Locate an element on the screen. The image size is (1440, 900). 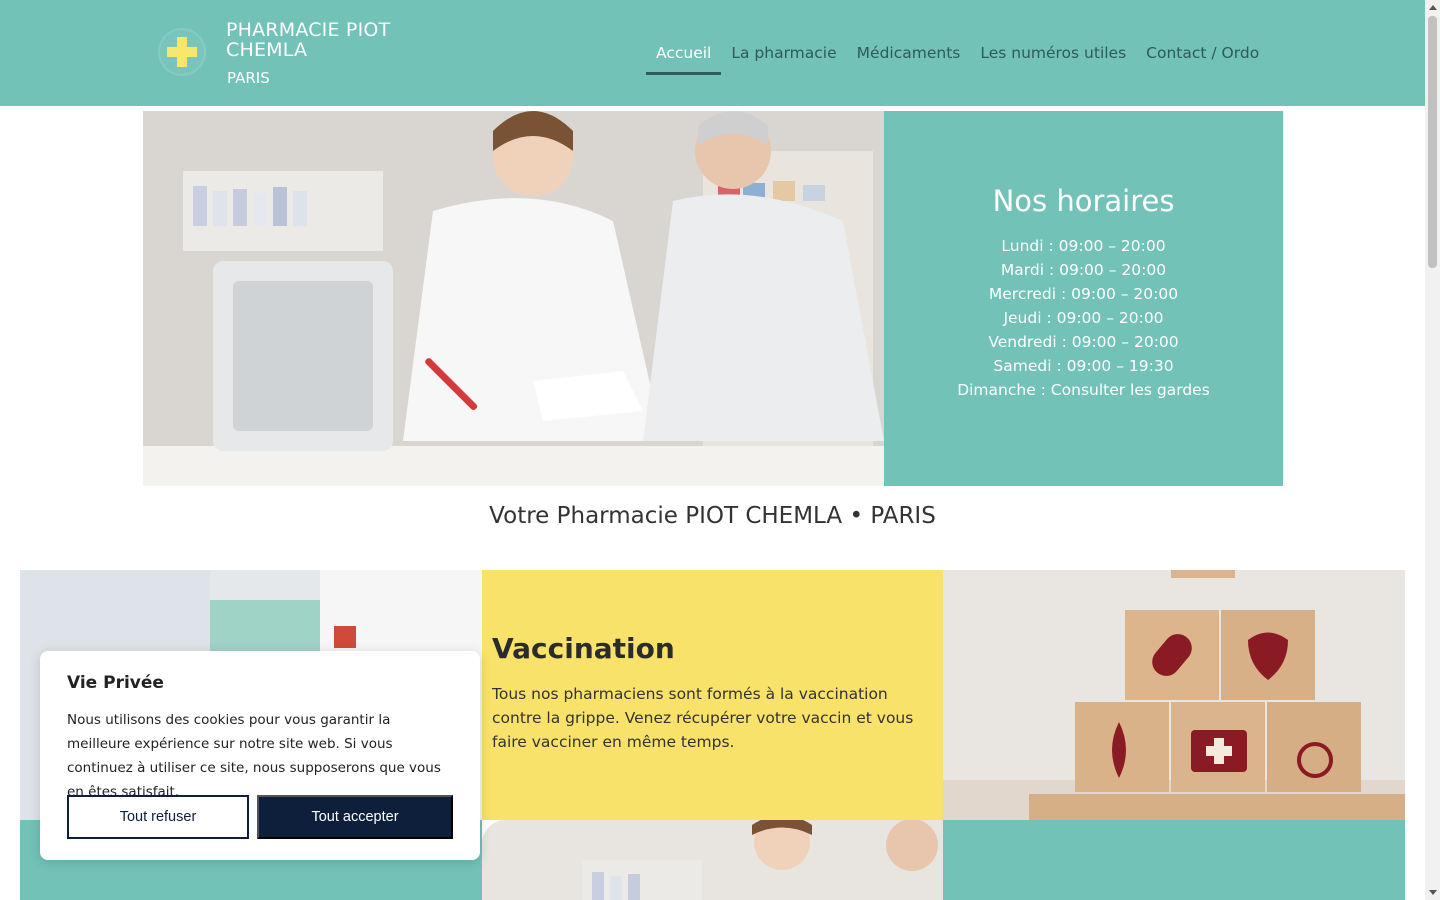
scroll-up-arrow-icon is located at coordinates (1433, 7).